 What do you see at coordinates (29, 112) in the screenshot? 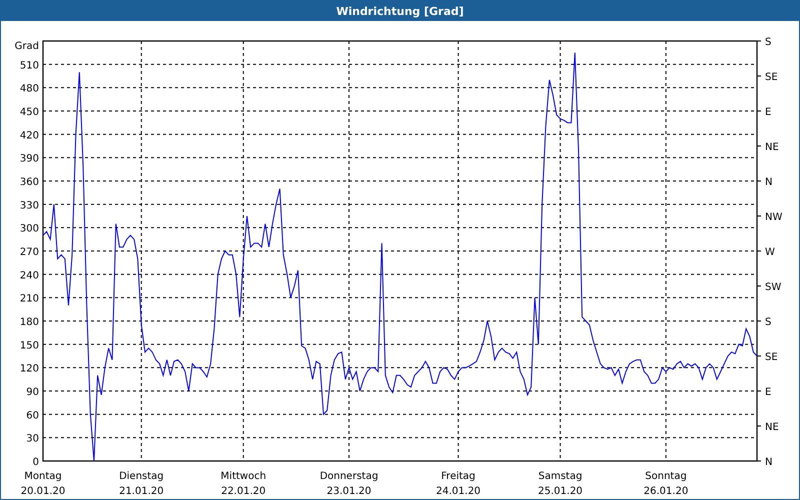
I see `y-tick-label: 450` at bounding box center [29, 112].